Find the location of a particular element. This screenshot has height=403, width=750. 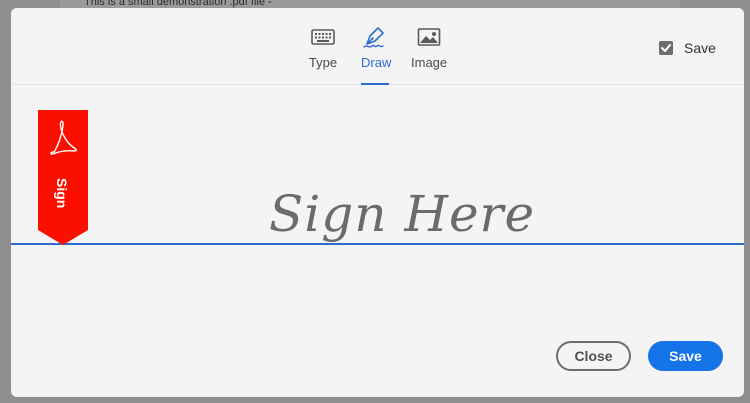

sign-flag: Sign is located at coordinates (63, 177).